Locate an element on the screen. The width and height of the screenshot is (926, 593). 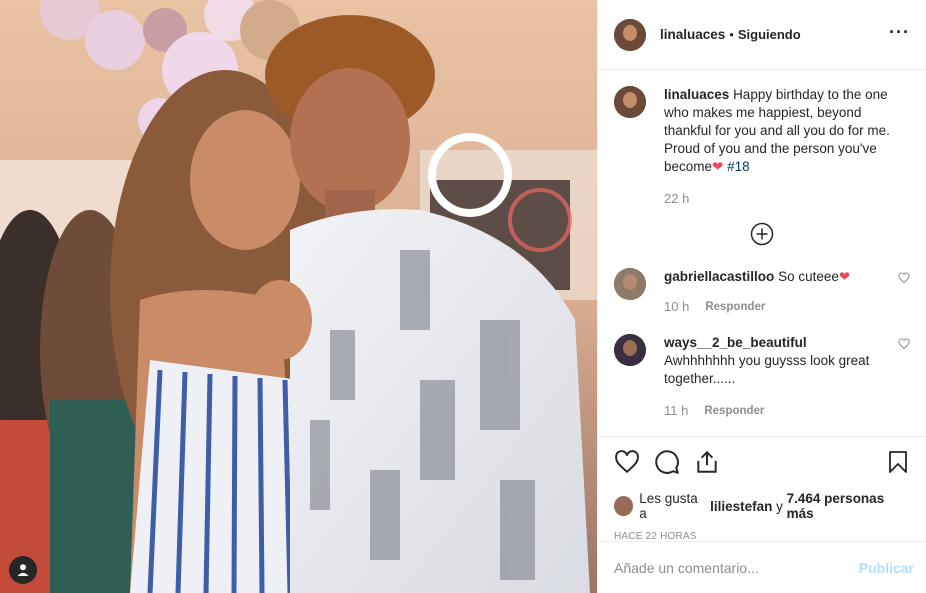
caption-avatar is located at coordinates (630, 102).